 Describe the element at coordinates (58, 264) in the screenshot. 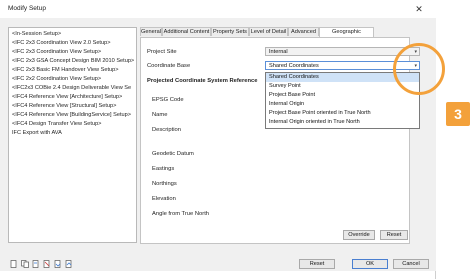

I see `import-setup-icon` at that location.